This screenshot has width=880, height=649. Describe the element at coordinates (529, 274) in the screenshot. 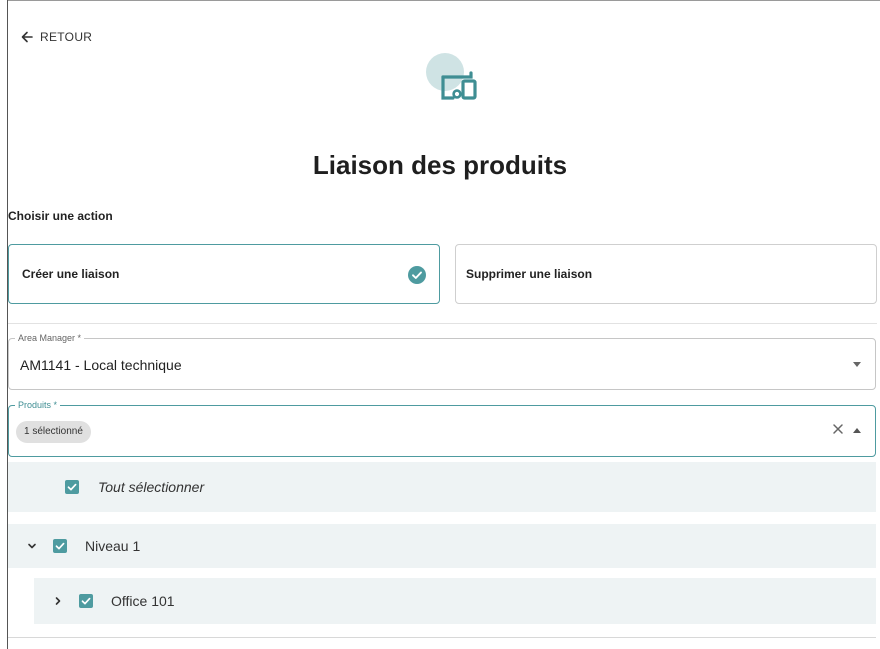

I see `delete-link-label: Supprimer une liaison` at that location.